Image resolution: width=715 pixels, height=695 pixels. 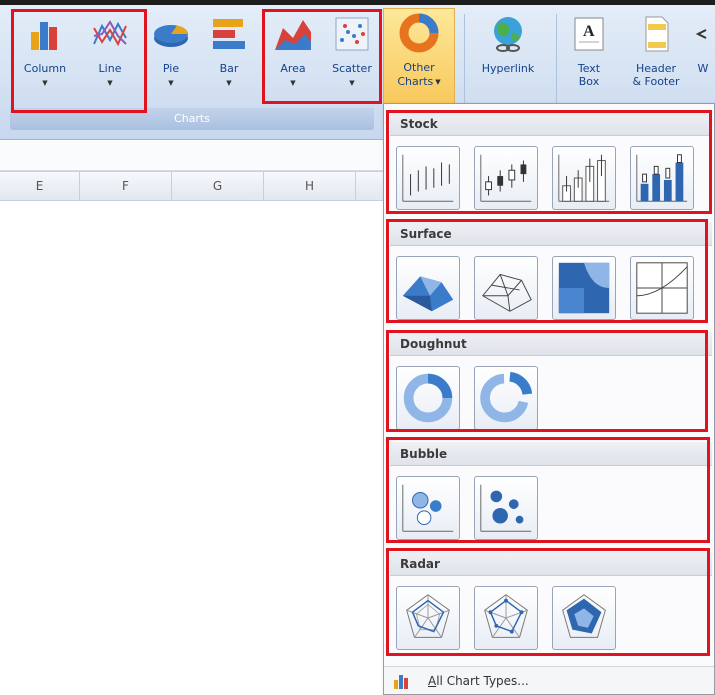 What do you see at coordinates (703, 59) in the screenshot?
I see `wordart-button: W` at bounding box center [703, 59].